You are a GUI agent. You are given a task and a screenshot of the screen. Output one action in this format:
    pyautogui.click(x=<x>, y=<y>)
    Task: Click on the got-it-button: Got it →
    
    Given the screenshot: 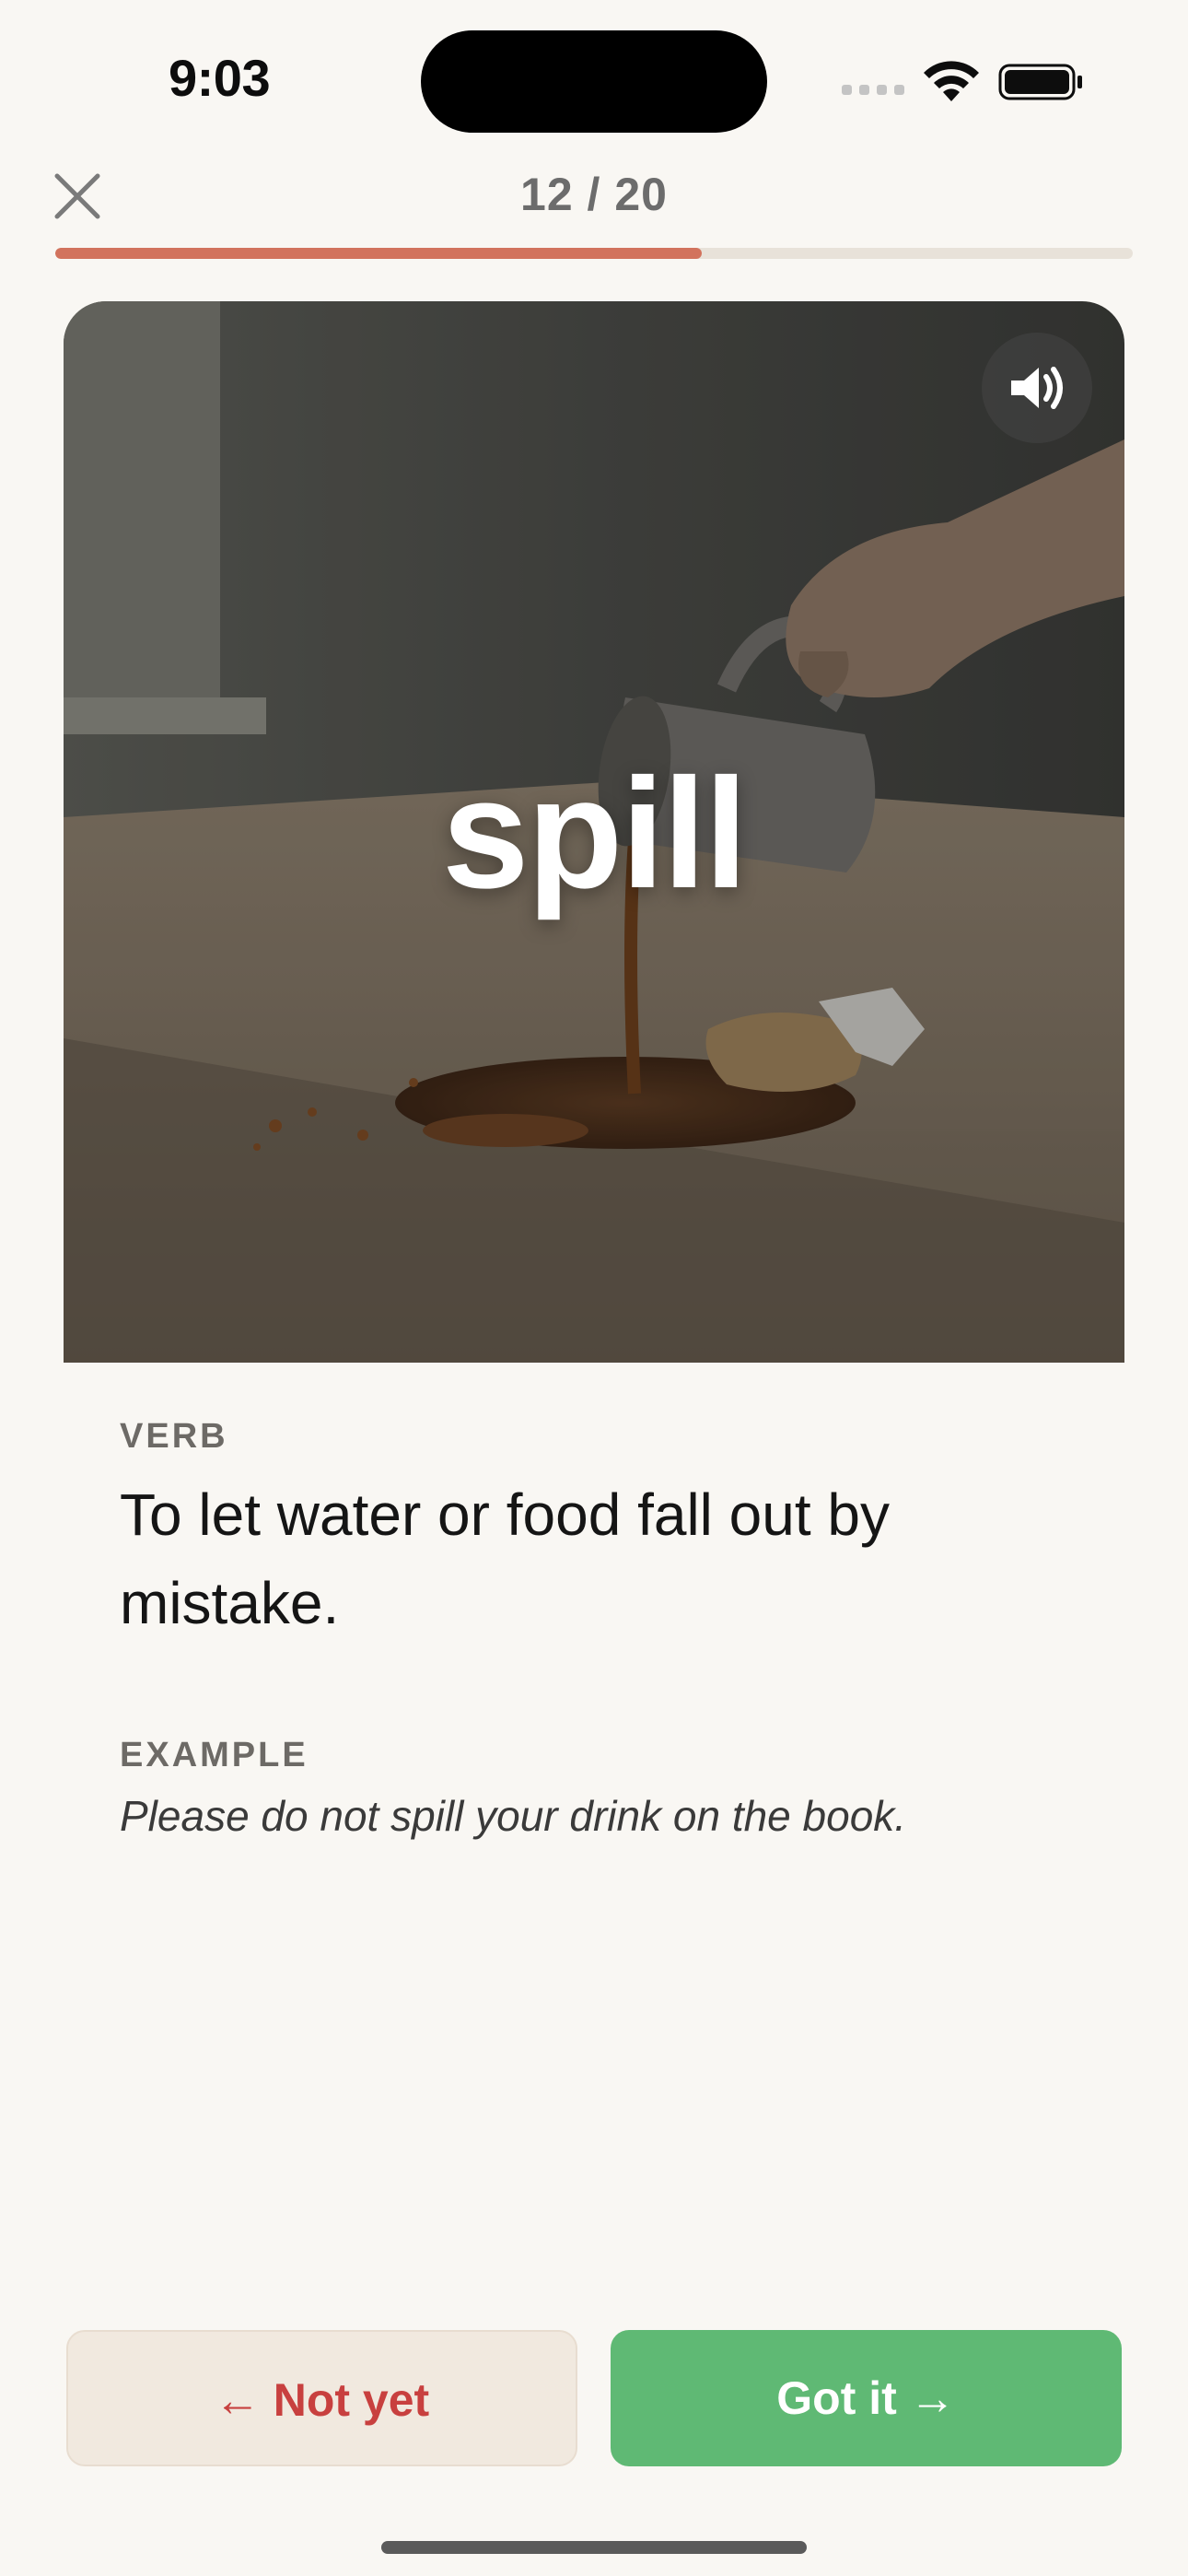 What is the action you would take?
    pyautogui.click(x=866, y=2398)
    